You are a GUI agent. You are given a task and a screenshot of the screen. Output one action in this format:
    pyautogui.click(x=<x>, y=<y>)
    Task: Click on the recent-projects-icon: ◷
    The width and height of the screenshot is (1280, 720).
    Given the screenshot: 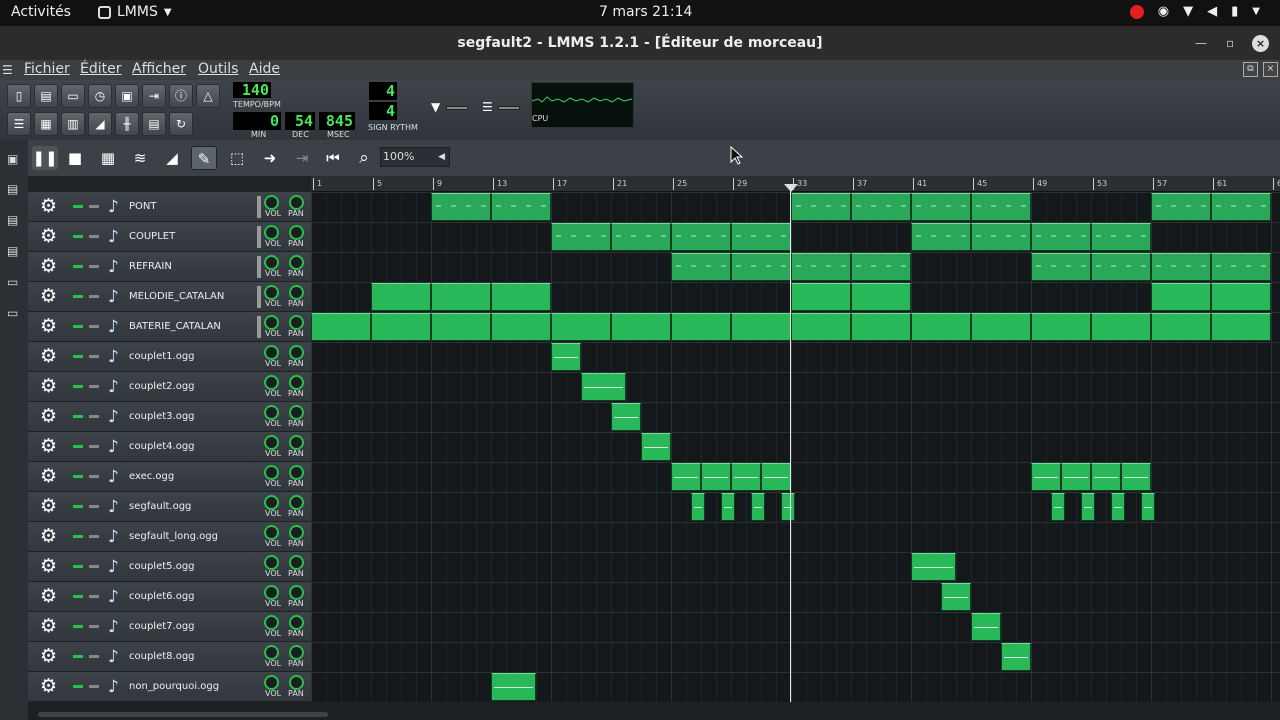 What is the action you would take?
    pyautogui.click(x=100, y=96)
    